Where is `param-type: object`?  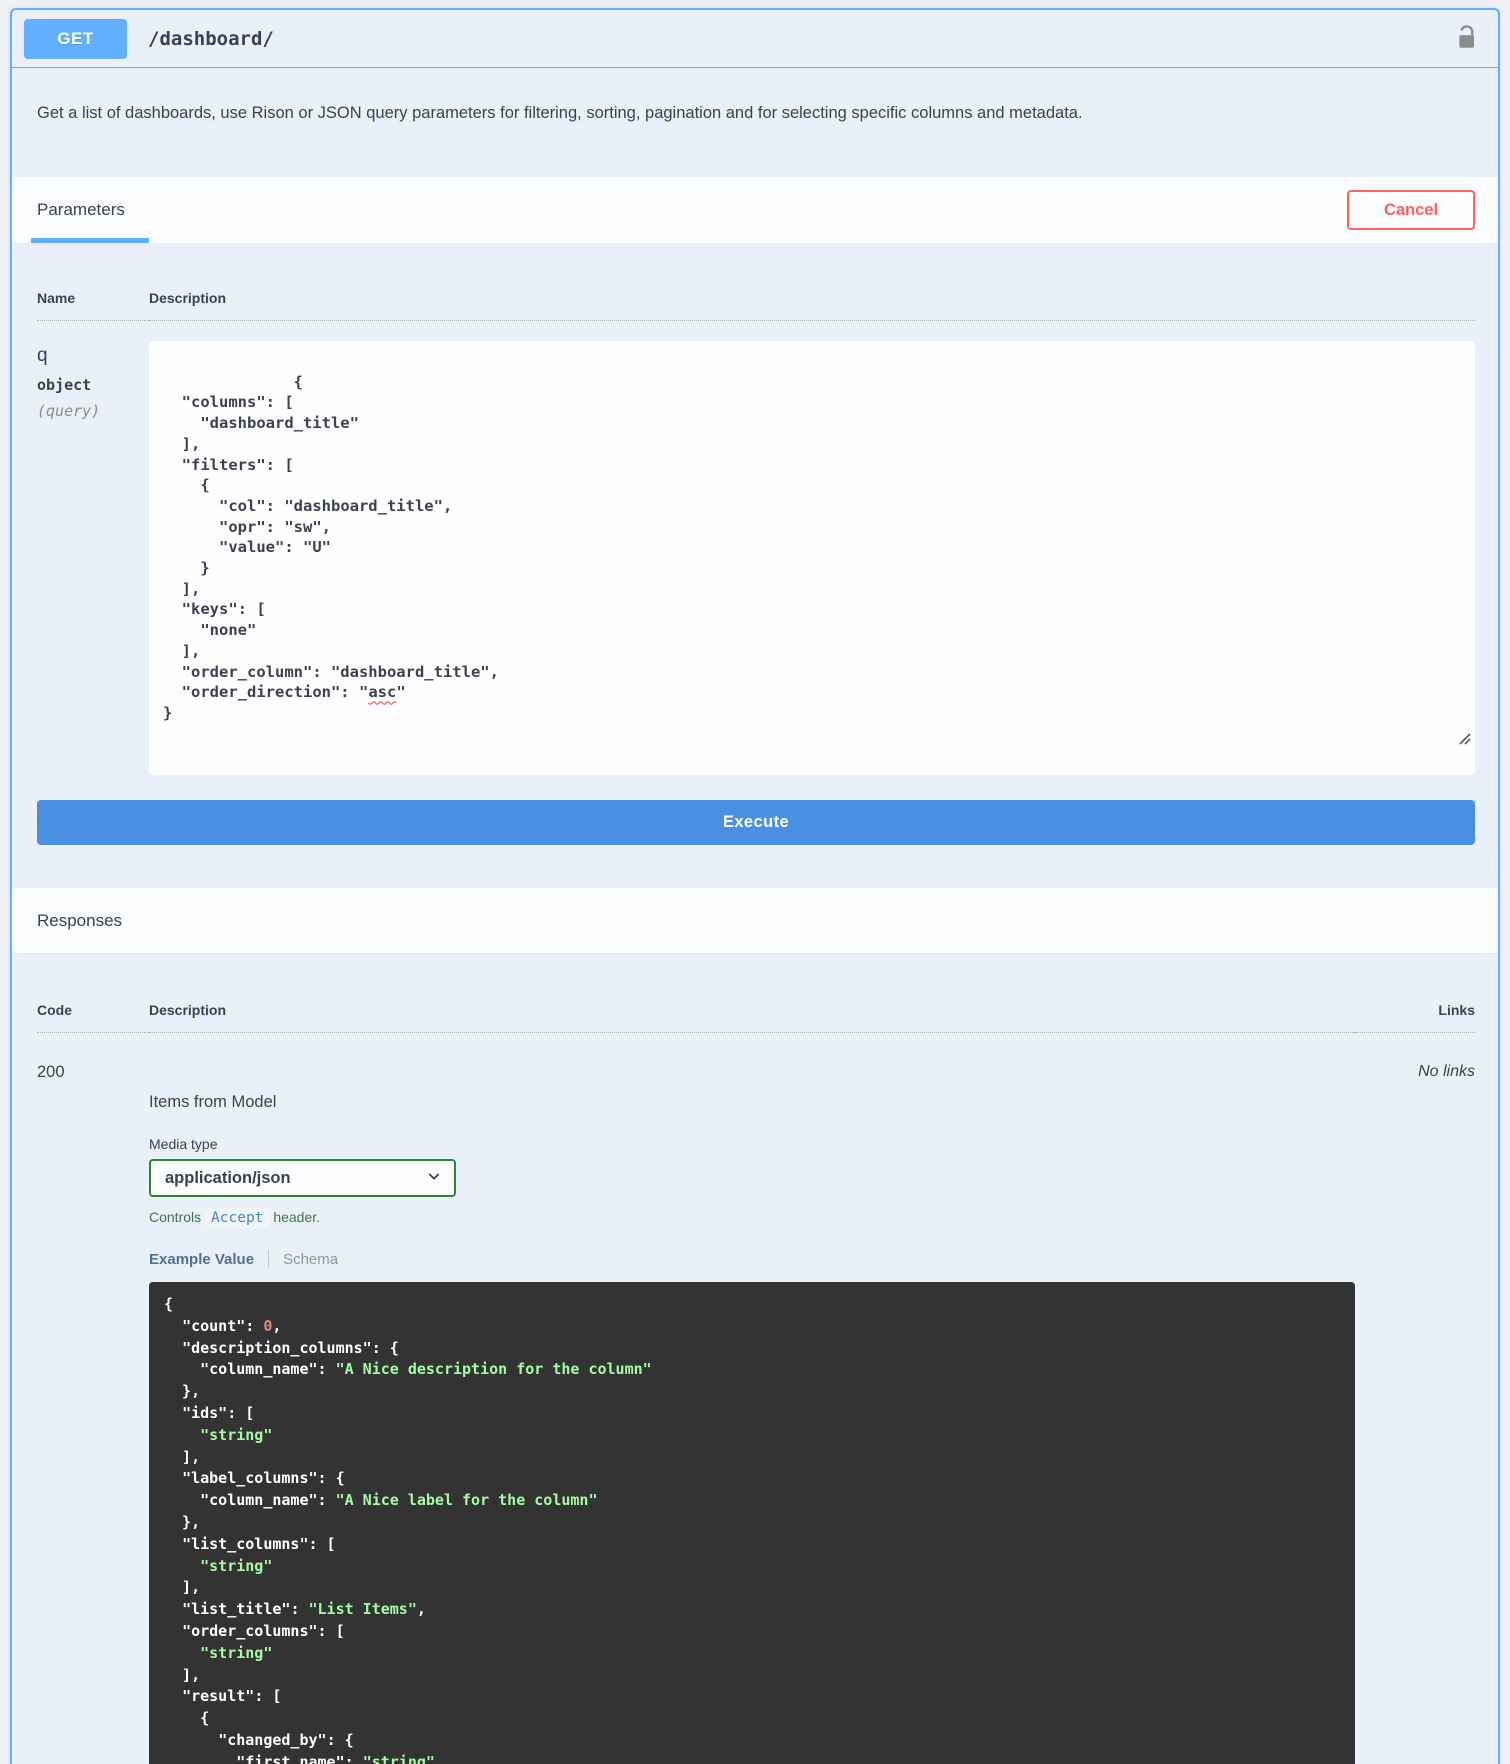 param-type: object is located at coordinates (64, 385).